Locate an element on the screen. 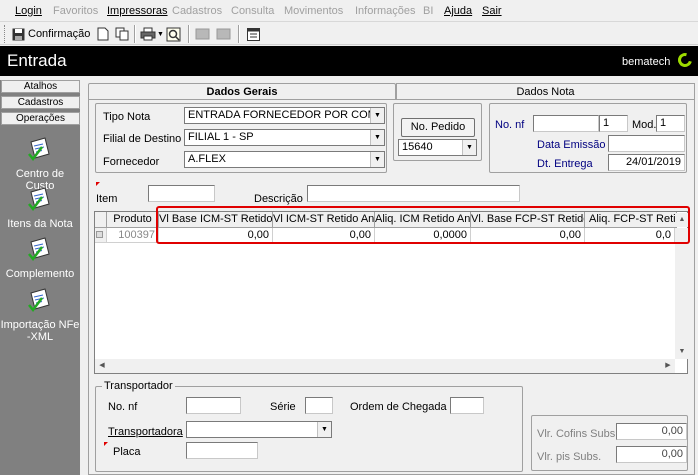  scroll-down-icon: ▼ is located at coordinates (682, 352).